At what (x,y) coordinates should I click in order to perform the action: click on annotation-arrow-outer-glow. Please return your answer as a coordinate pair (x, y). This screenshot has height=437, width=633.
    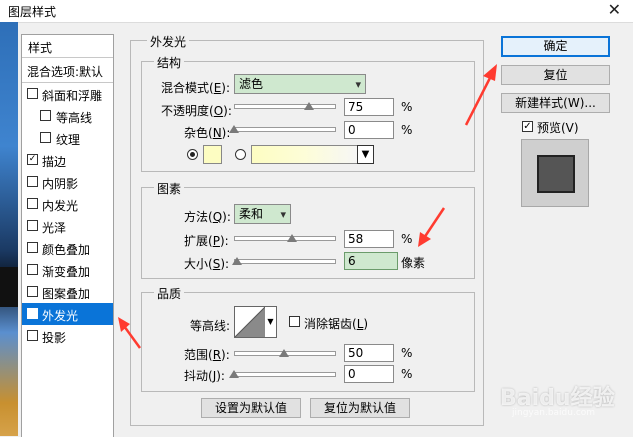
    Looking at the image, I should click on (130, 333).